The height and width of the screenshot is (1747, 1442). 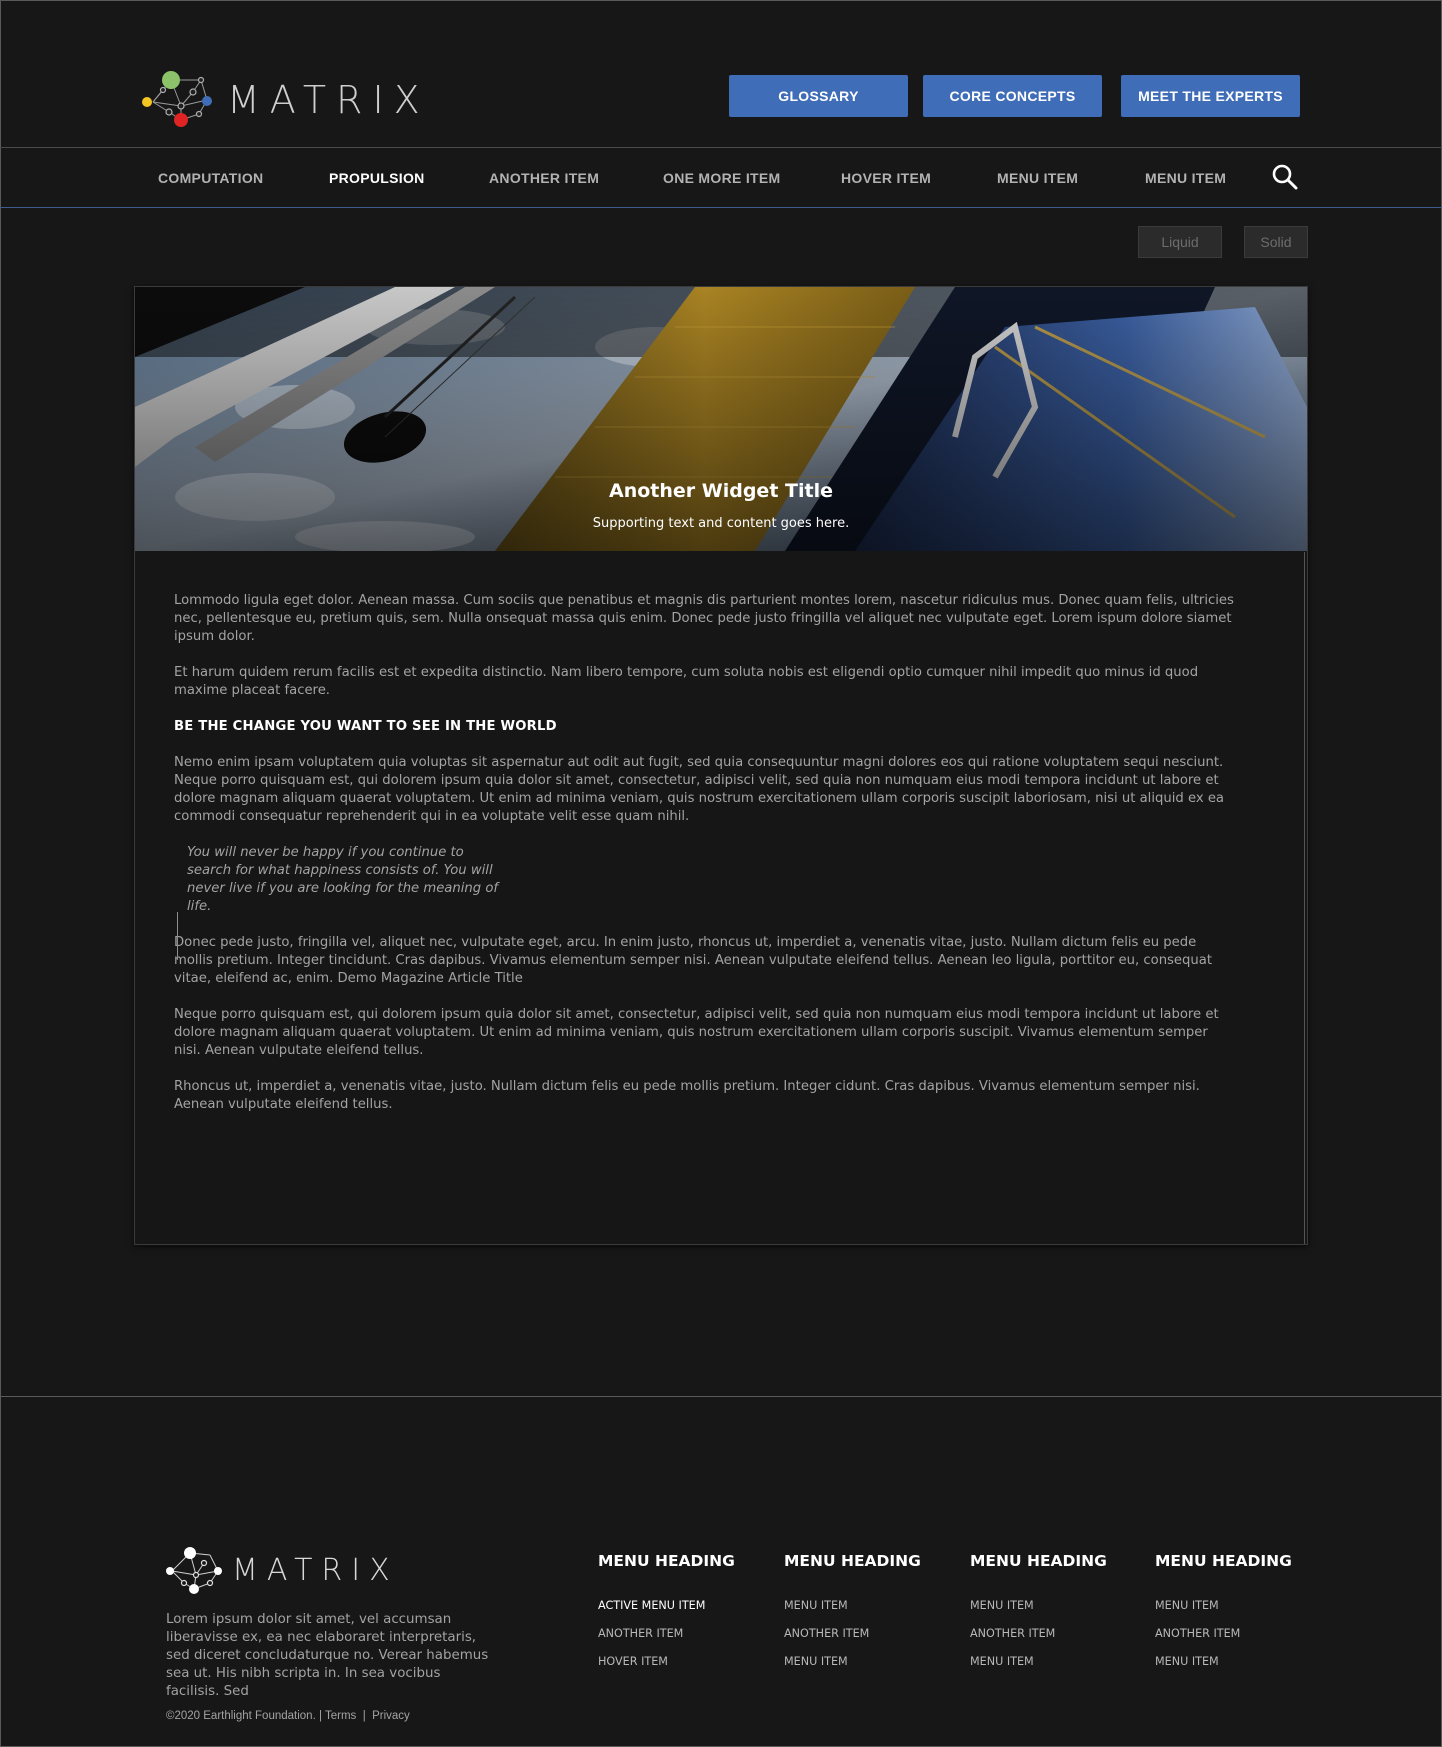 I want to click on footer-link: HOVER ITEM, so click(x=683, y=1668).